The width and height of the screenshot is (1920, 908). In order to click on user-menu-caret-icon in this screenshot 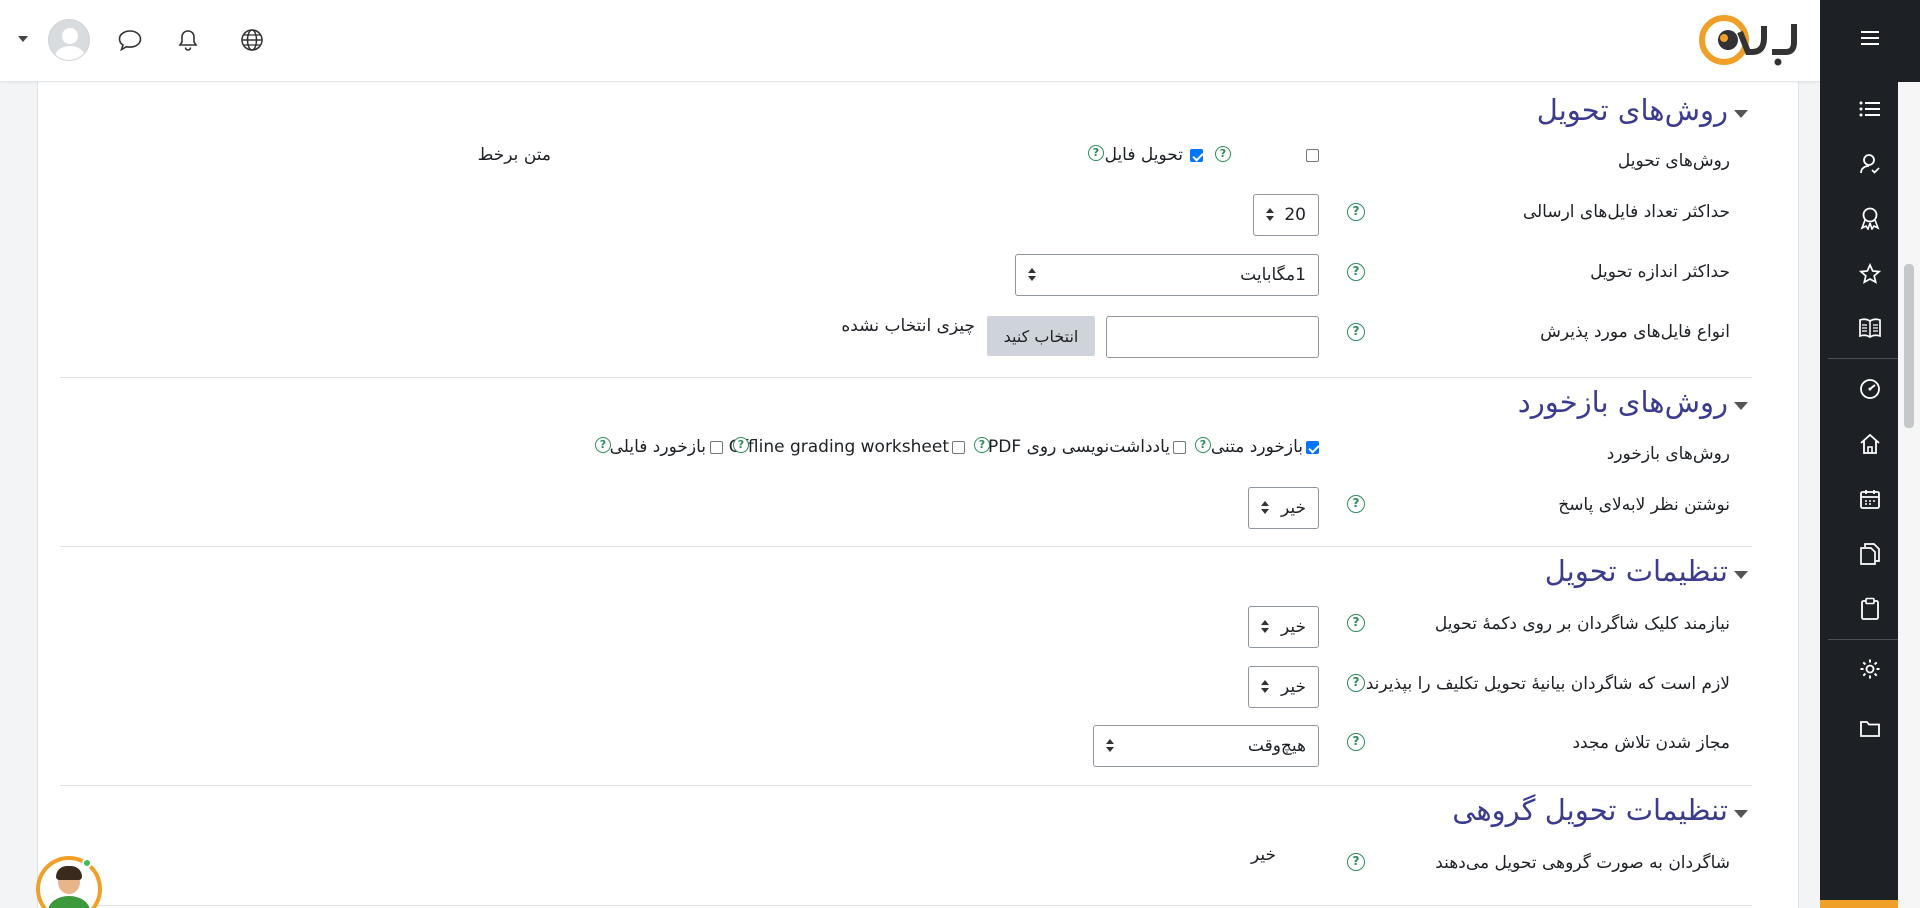, I will do `click(23, 39)`.